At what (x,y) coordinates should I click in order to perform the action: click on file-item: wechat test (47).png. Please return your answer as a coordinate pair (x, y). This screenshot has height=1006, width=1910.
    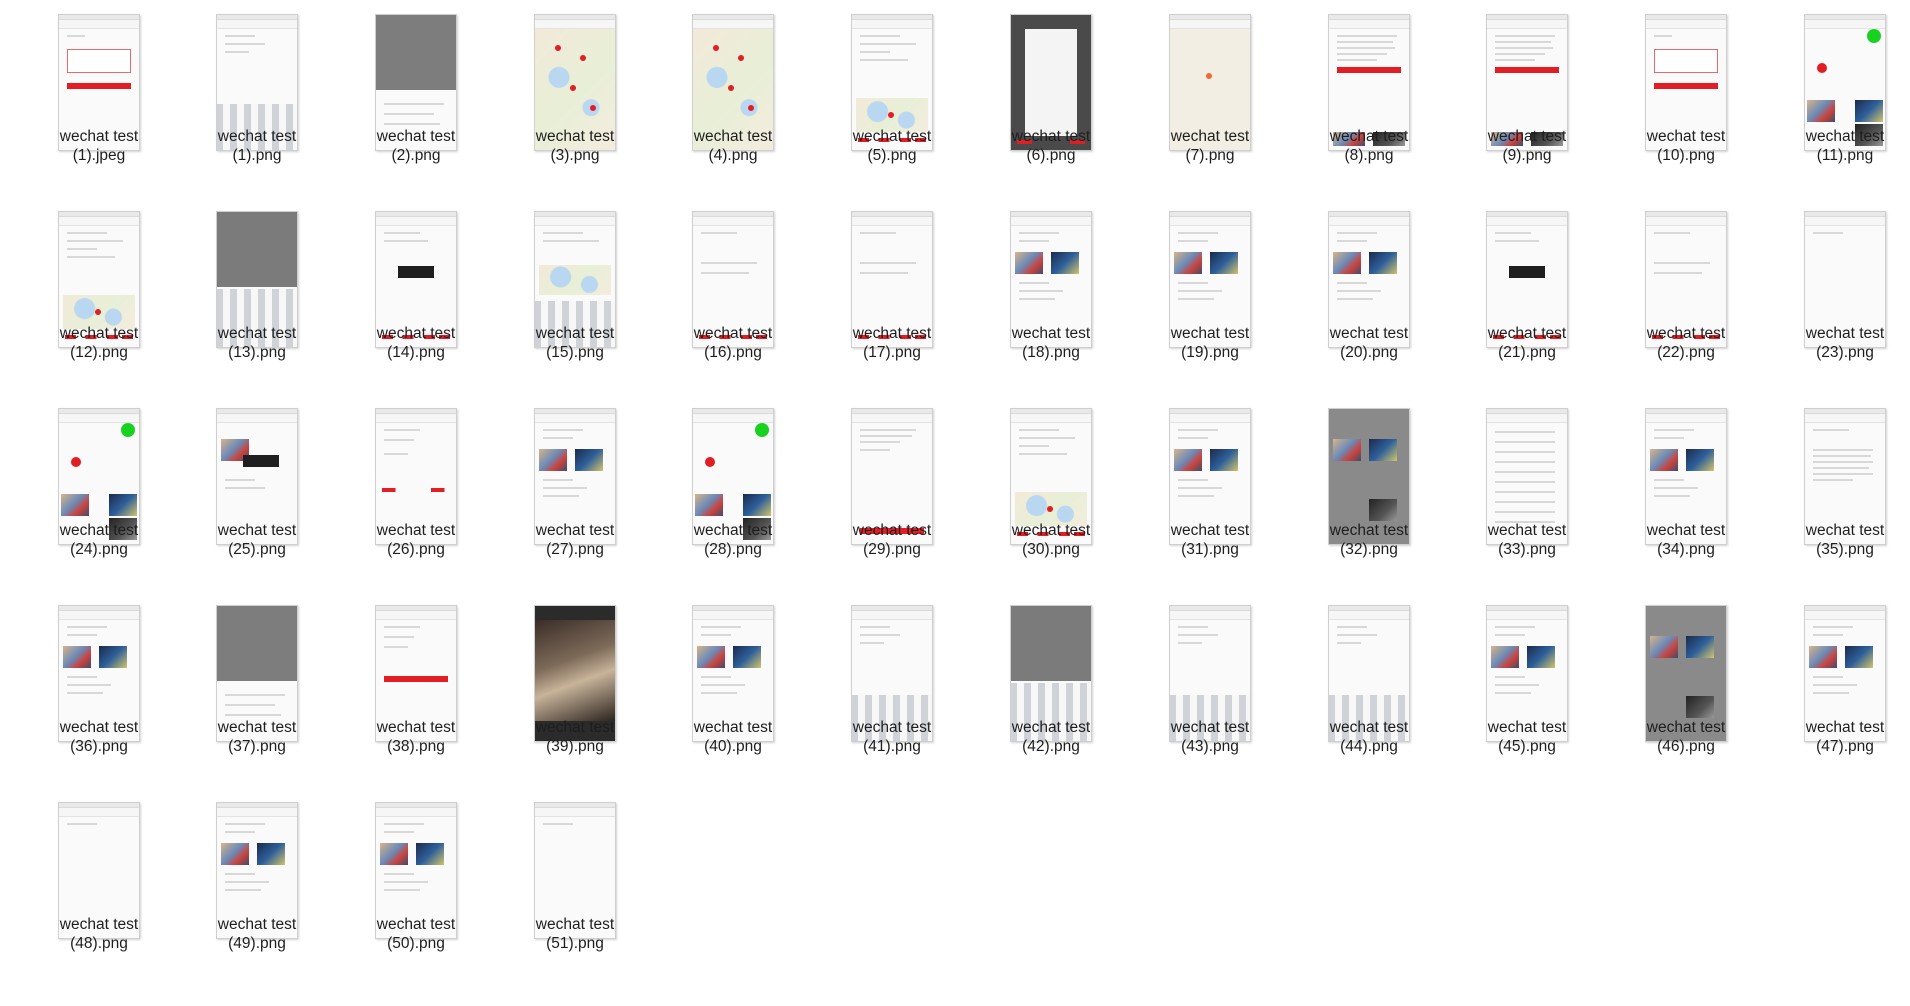
    Looking at the image, I should click on (1838, 690).